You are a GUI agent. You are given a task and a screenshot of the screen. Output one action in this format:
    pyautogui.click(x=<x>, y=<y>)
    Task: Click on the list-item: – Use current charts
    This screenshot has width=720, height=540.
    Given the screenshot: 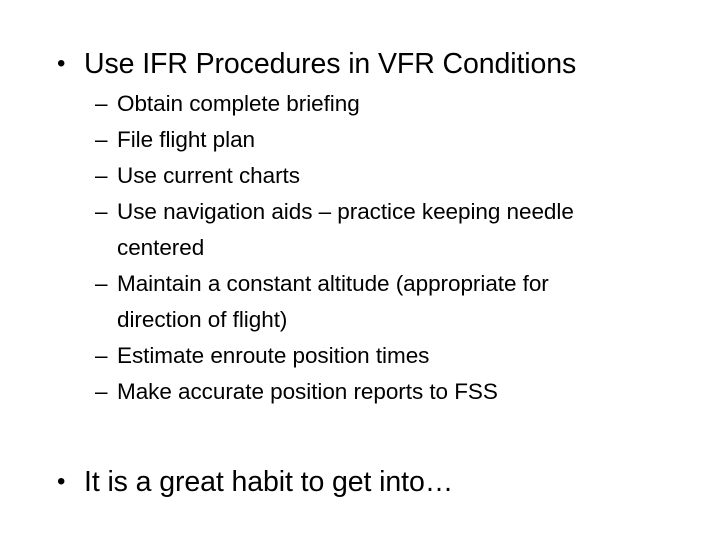 What is the action you would take?
    pyautogui.click(x=360, y=176)
    